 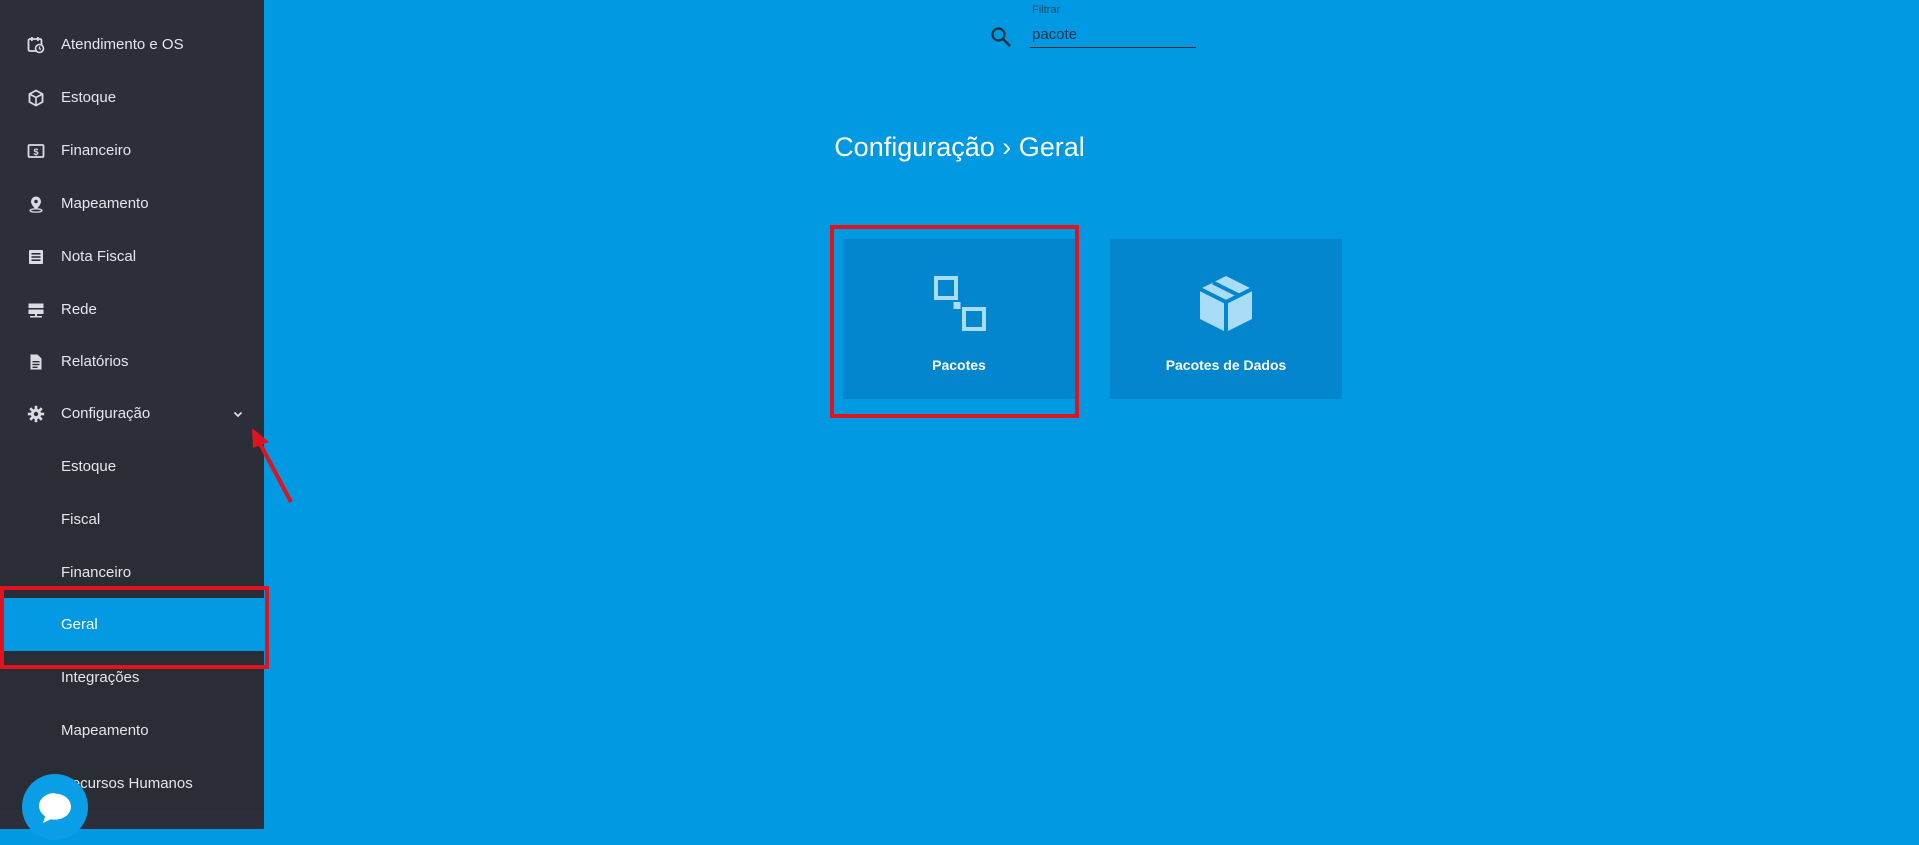 I want to click on sidebar-item-mapeamento: Mapeamento, so click(x=132, y=203).